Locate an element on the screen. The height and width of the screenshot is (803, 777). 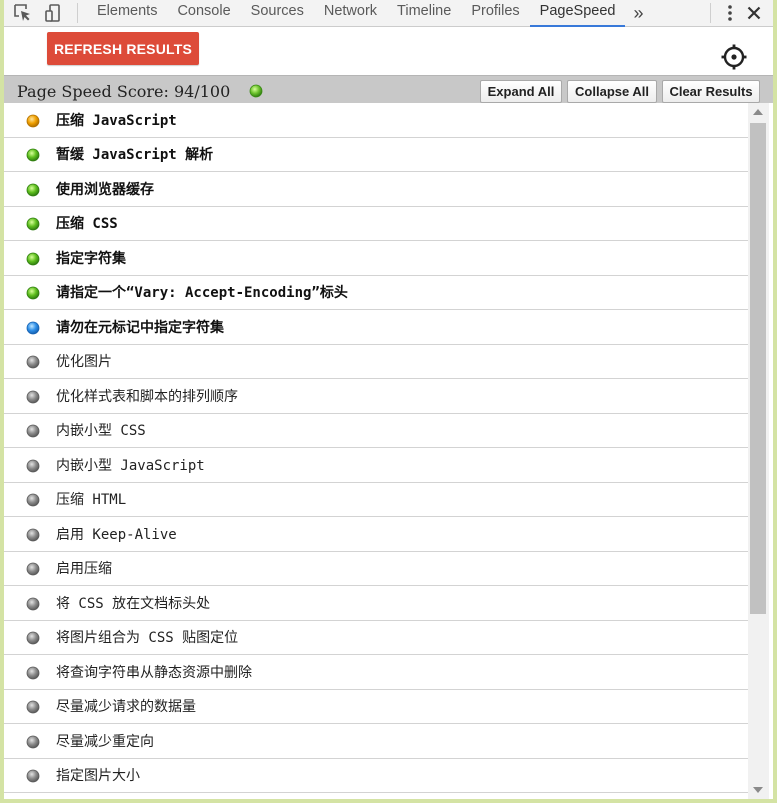
scrollbar-thumb is located at coordinates (758, 368).